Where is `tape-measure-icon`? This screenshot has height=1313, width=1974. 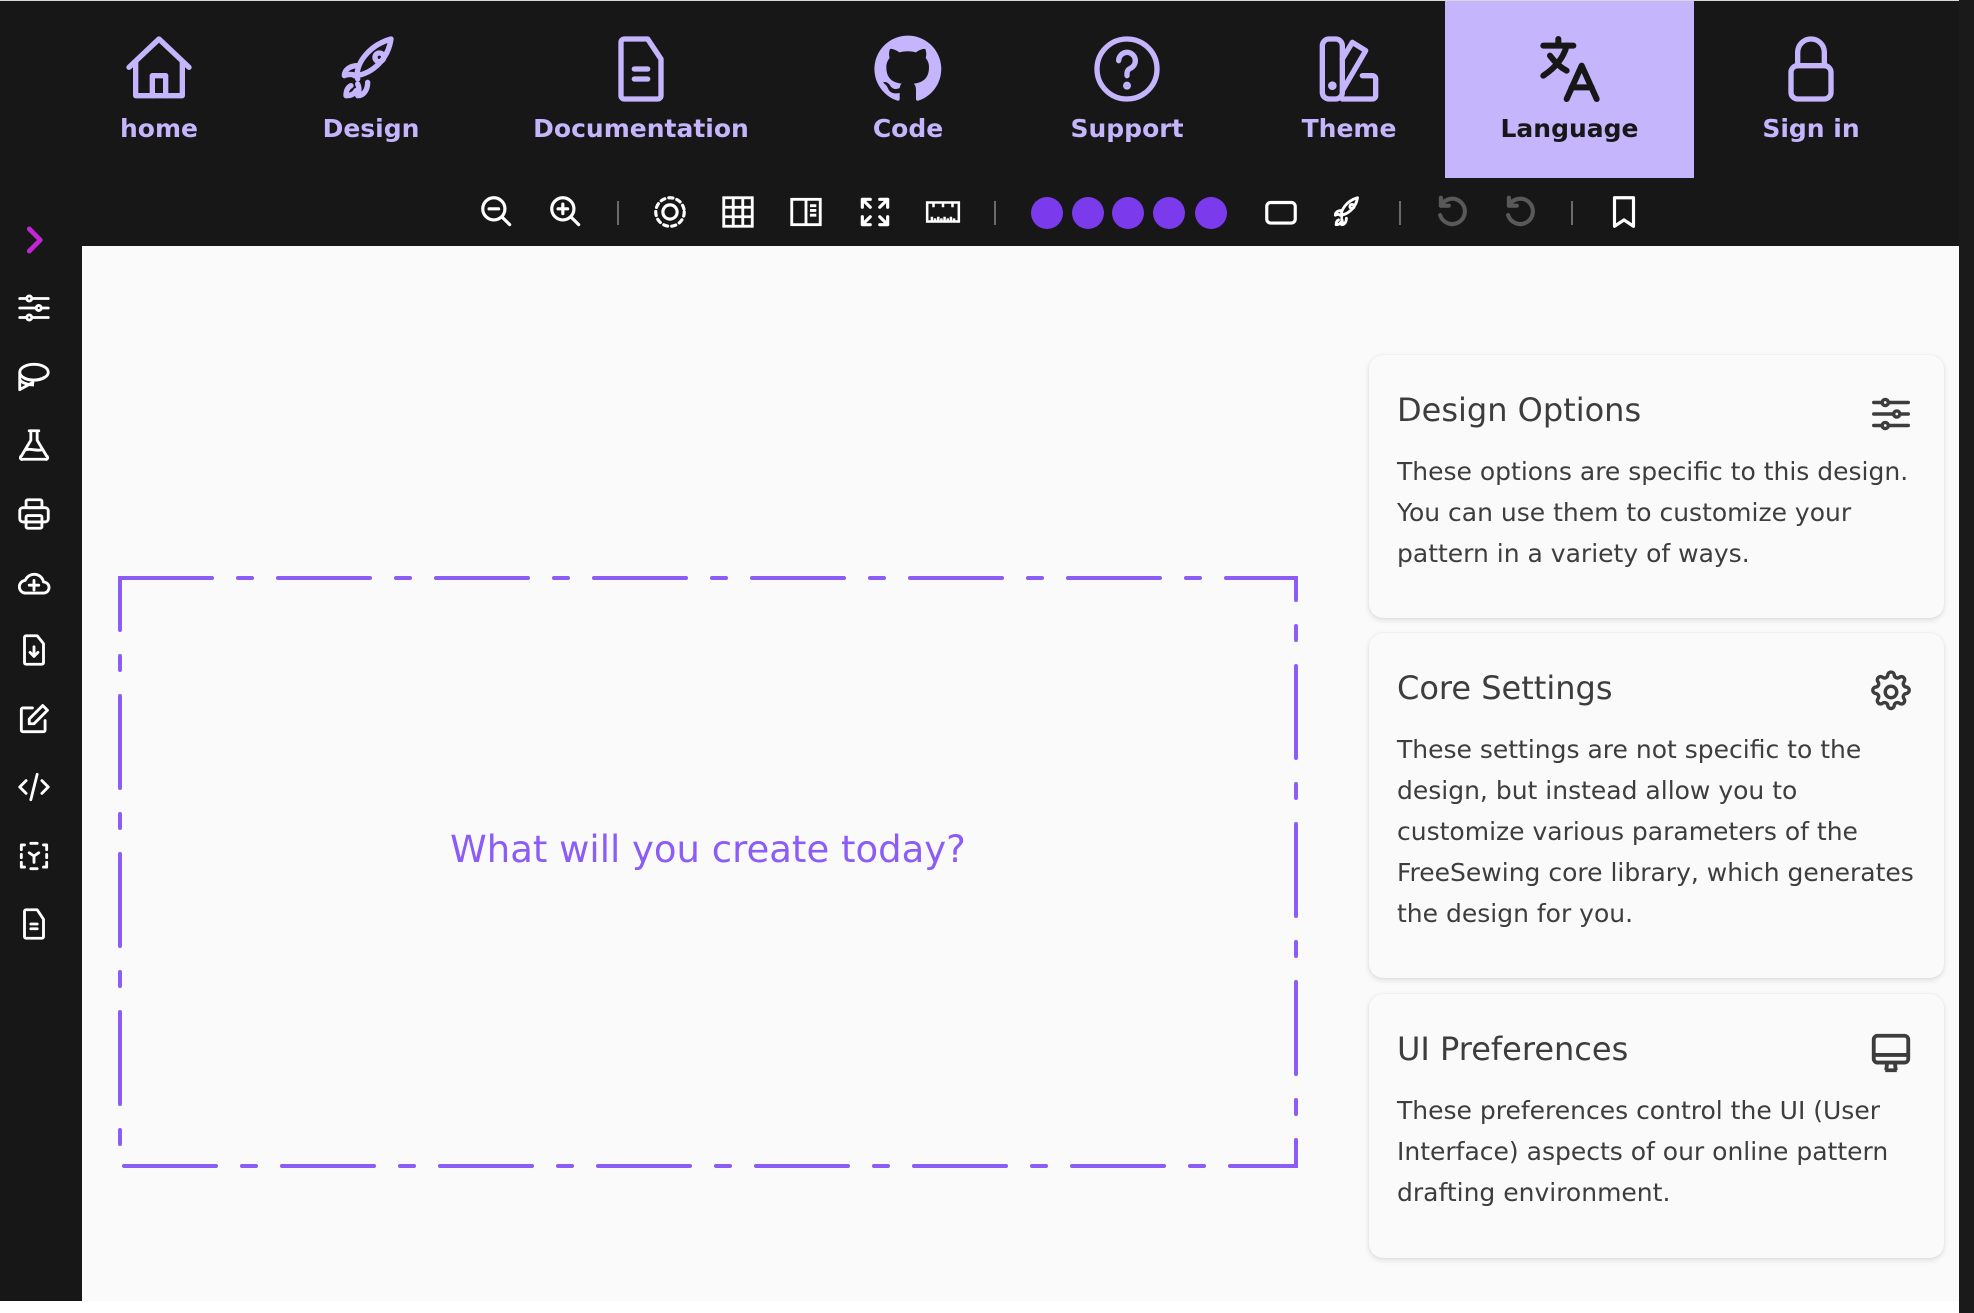
tape-measure-icon is located at coordinates (34, 377).